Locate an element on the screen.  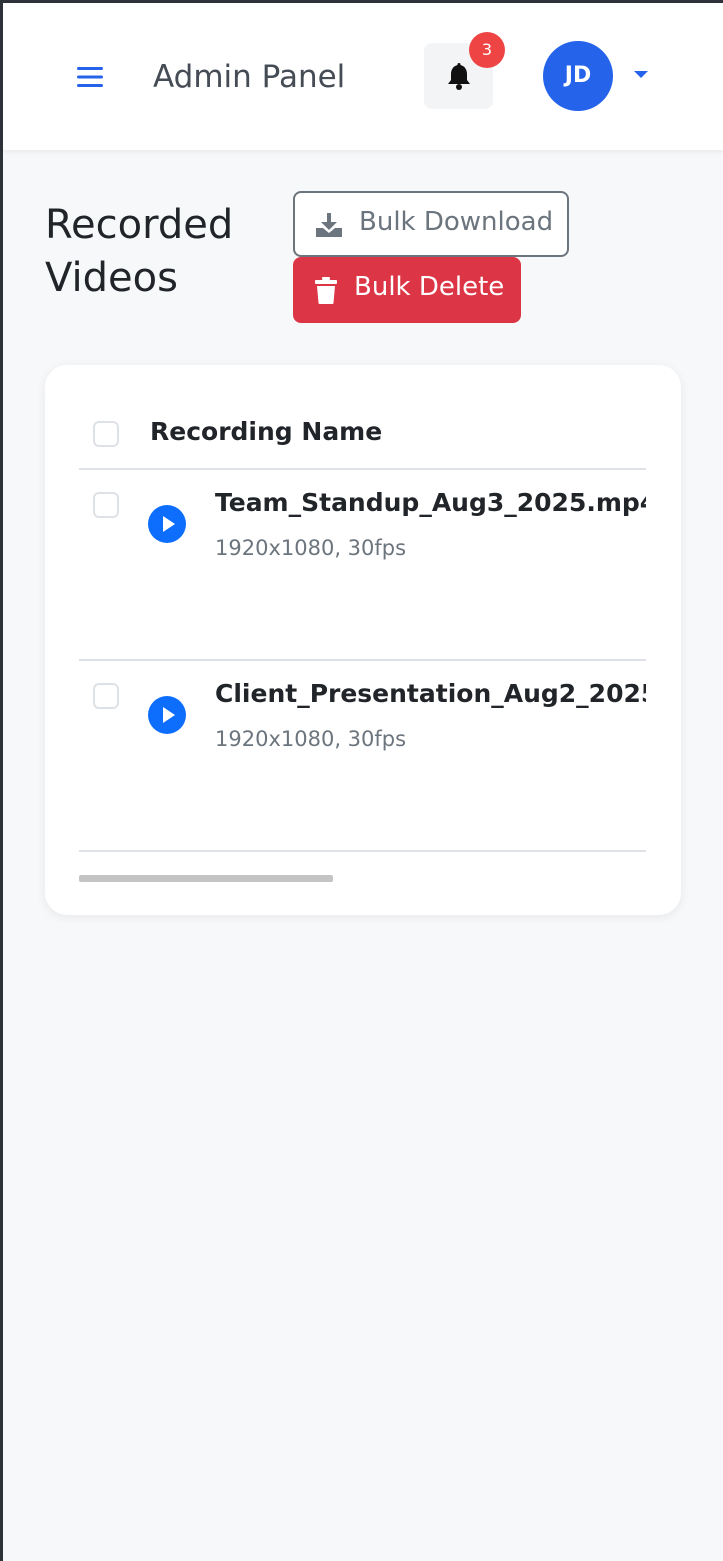
bulk-delete-button: Bulk Delete is located at coordinates (407, 290).